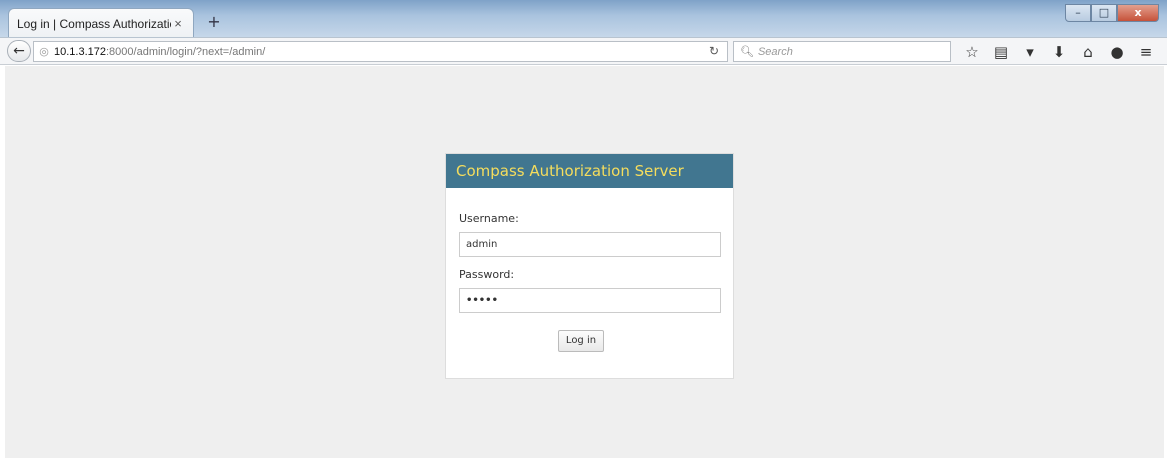 The height and width of the screenshot is (458, 1167). What do you see at coordinates (842, 51) in the screenshot?
I see `search-input: 🔍︎ Search` at bounding box center [842, 51].